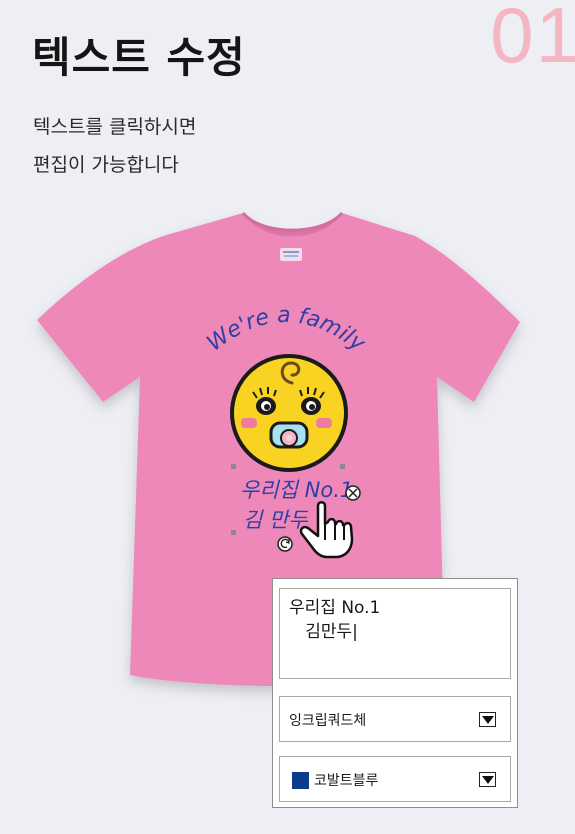 The image size is (575, 834). I want to click on font-select: 잉크립쿼드체, so click(395, 719).